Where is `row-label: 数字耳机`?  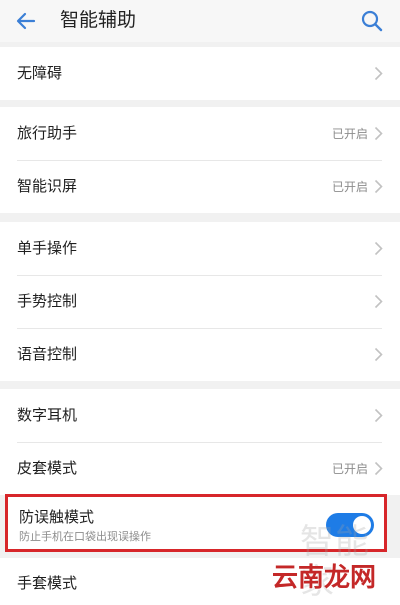 row-label: 数字耳机 is located at coordinates (47, 415).